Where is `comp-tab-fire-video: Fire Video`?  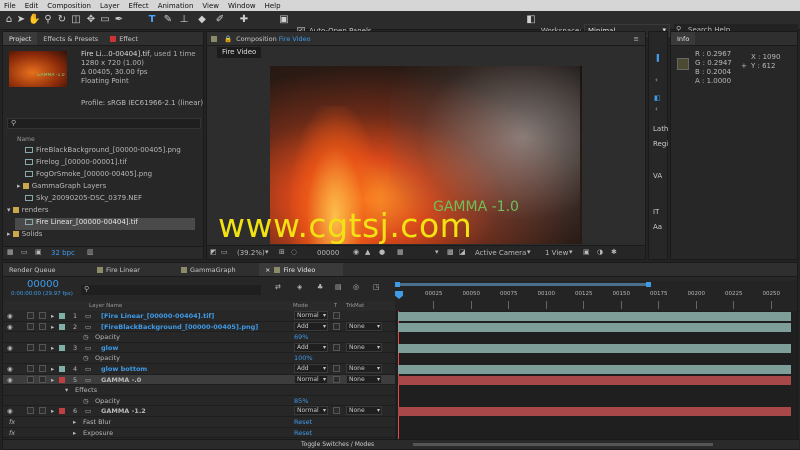
comp-tab-fire-video: Fire Video is located at coordinates (239, 52).